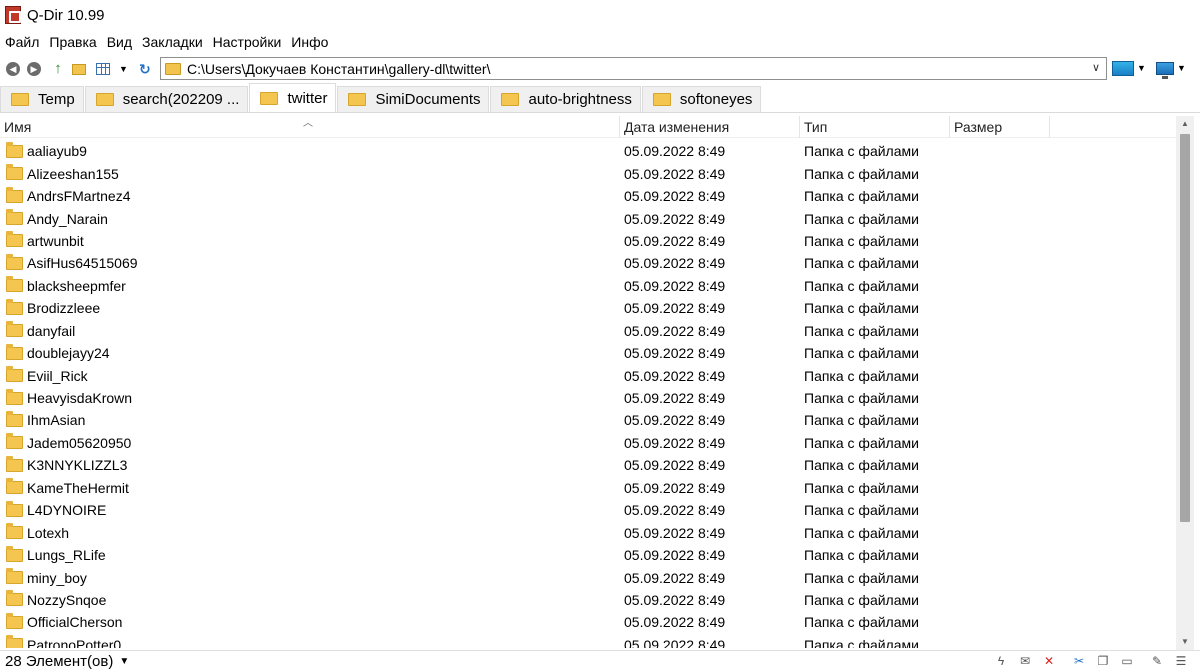  I want to click on cell-name: Brodizzleee, so click(310, 307).